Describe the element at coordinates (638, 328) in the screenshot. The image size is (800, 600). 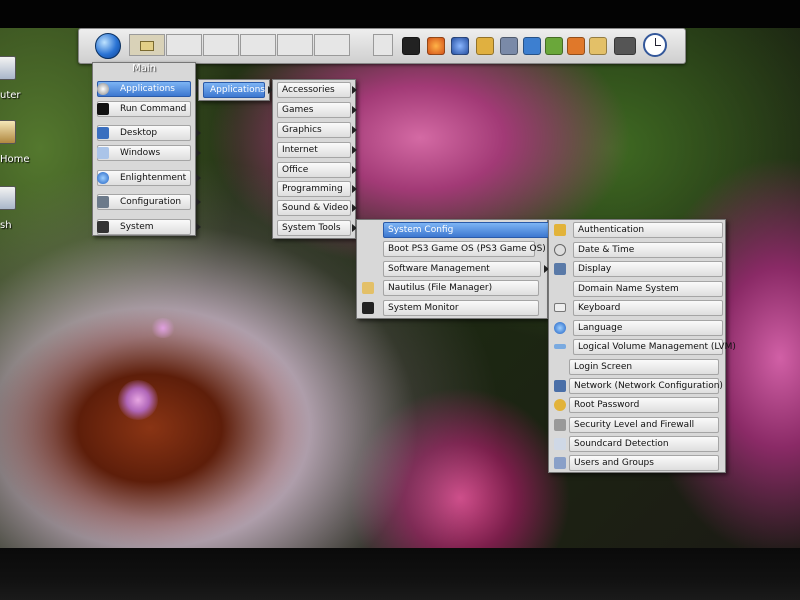
I see `menu-item-language: Language` at that location.